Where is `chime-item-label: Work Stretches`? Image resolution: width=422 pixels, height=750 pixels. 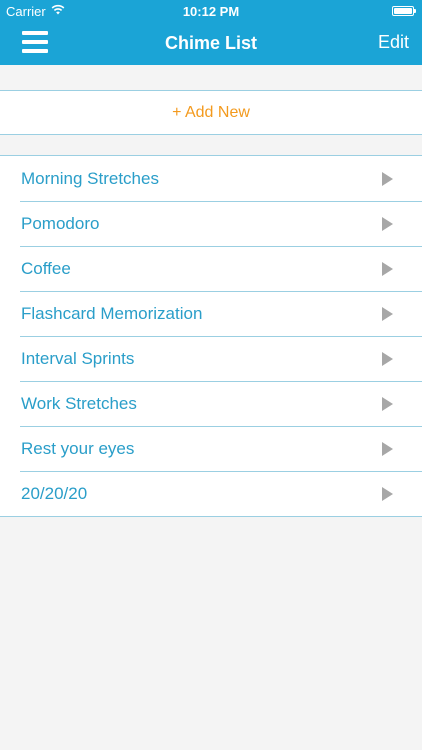 chime-item-label: Work Stretches is located at coordinates (79, 403).